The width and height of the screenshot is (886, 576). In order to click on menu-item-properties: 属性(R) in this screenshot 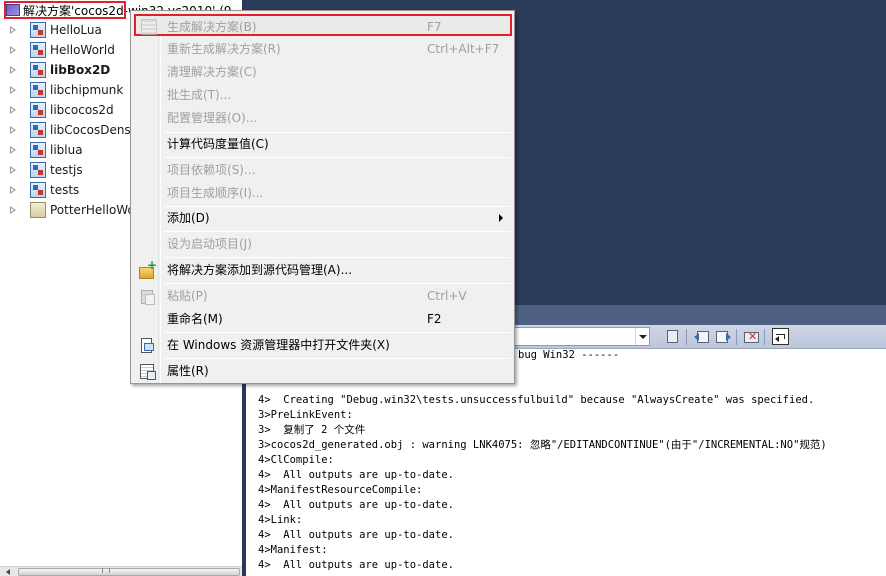, I will do `click(323, 371)`.